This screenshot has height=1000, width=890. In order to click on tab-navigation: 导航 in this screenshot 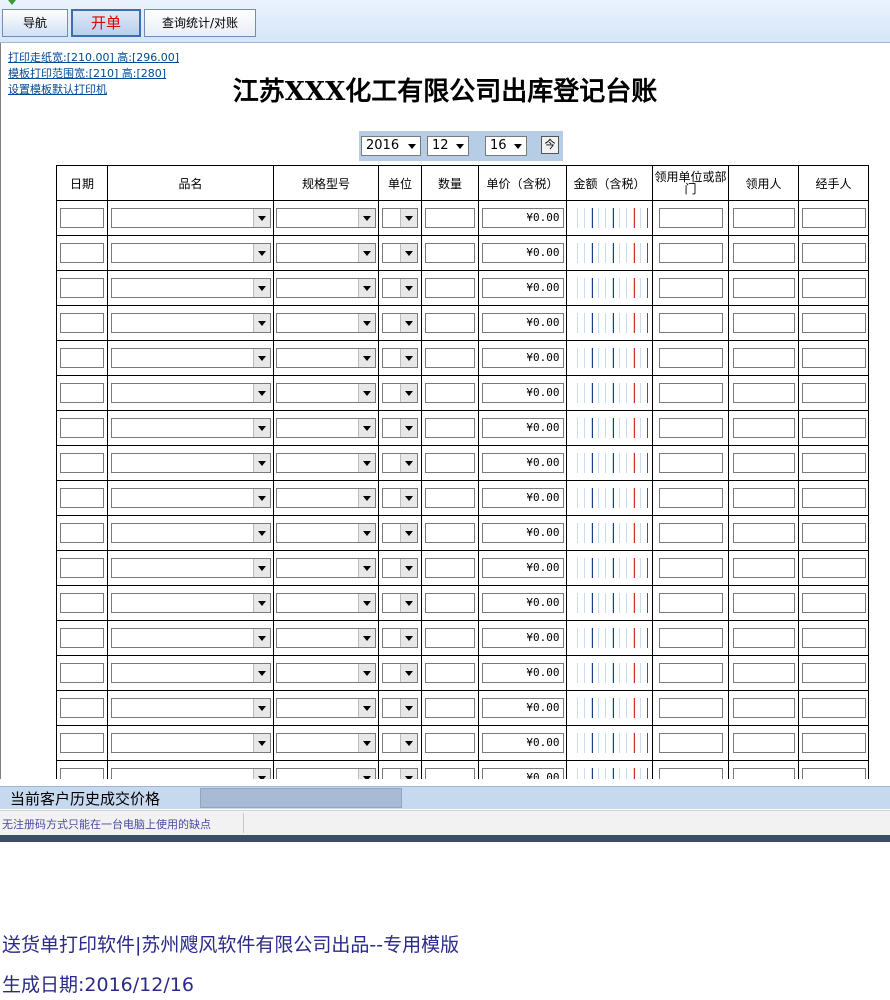, I will do `click(35, 23)`.